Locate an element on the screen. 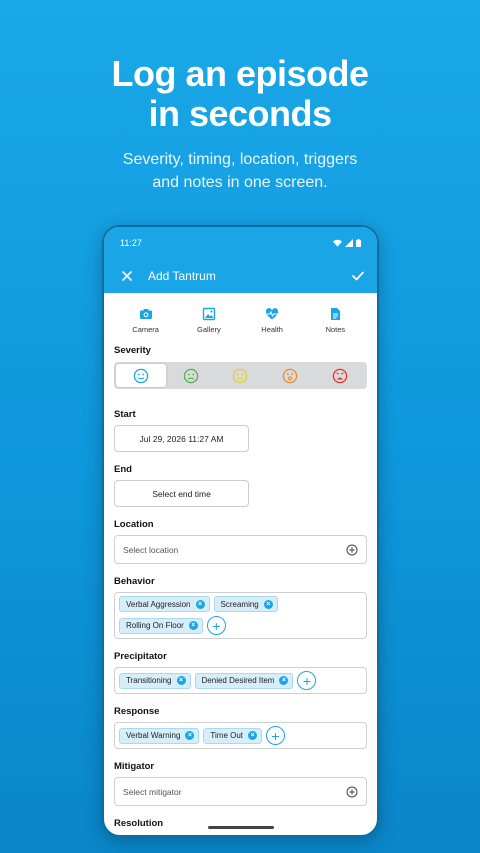 The height and width of the screenshot is (853, 480). face-upset-icon is located at coordinates (240, 375).